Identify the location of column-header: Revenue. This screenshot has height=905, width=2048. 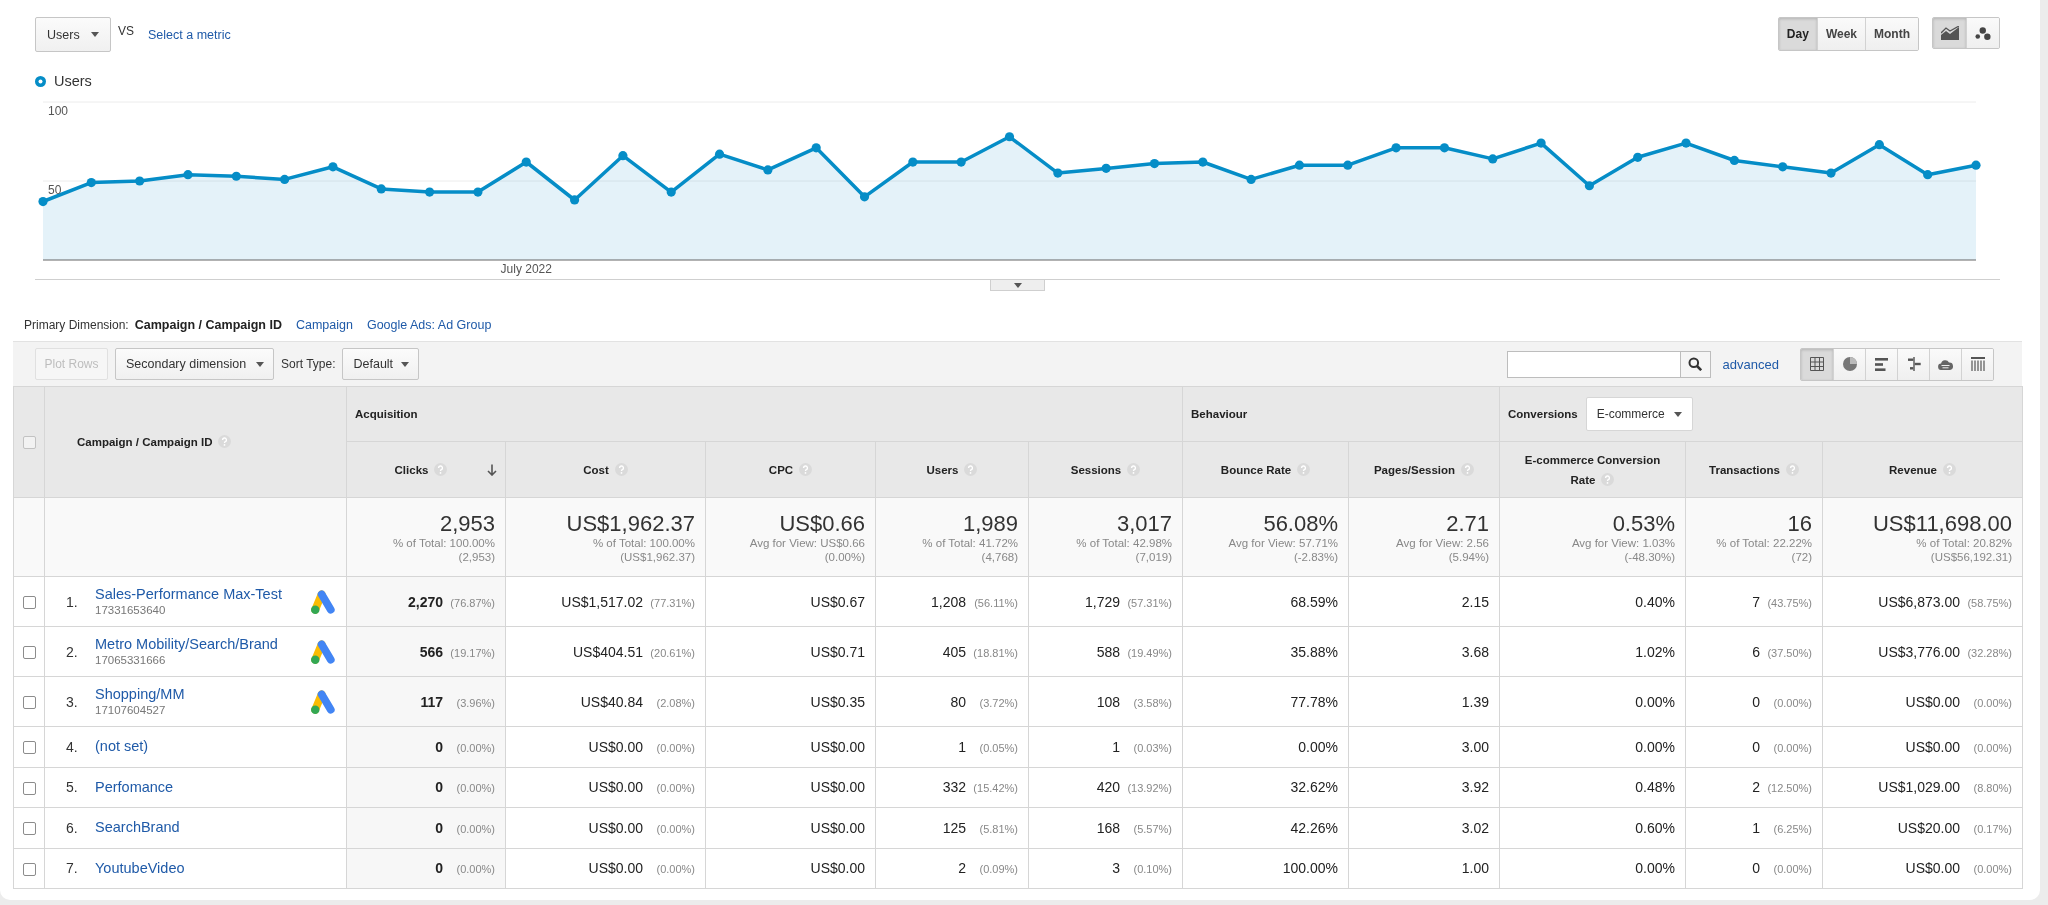
(1922, 469).